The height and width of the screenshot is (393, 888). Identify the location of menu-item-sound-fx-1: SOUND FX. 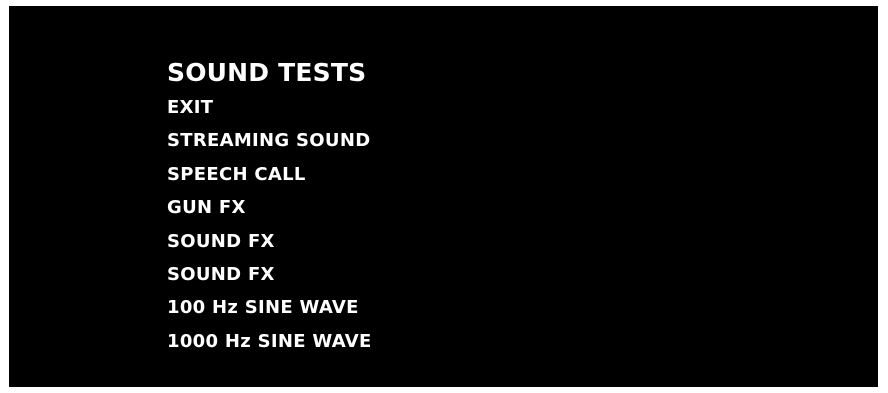
(269, 241).